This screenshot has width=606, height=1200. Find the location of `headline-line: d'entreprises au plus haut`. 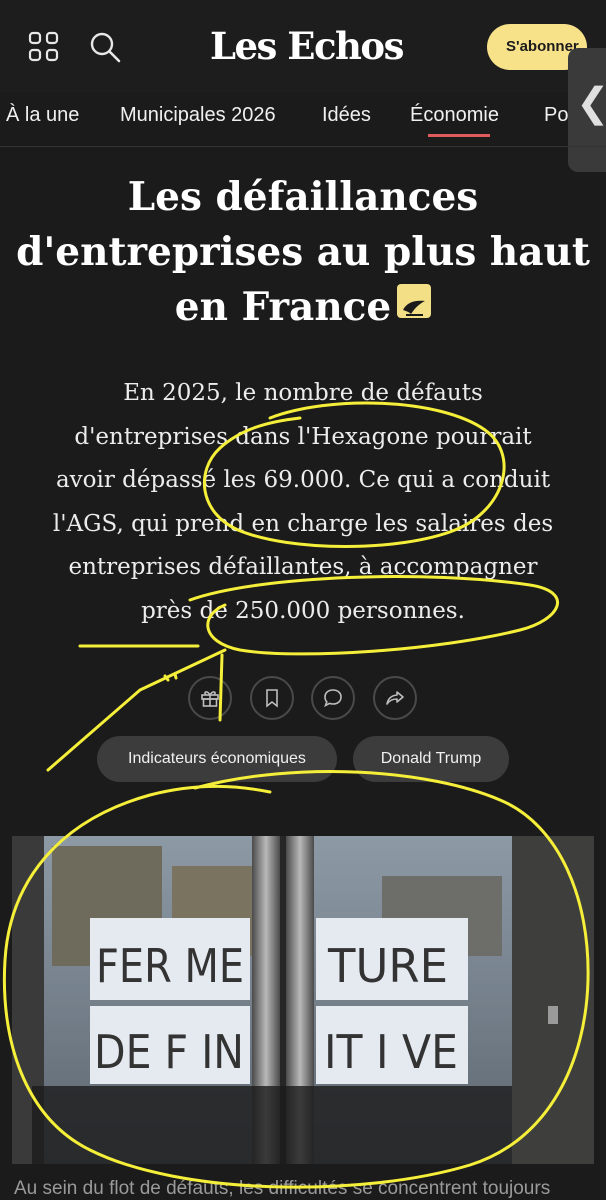

headline-line: d'entreprises au plus haut is located at coordinates (303, 252).